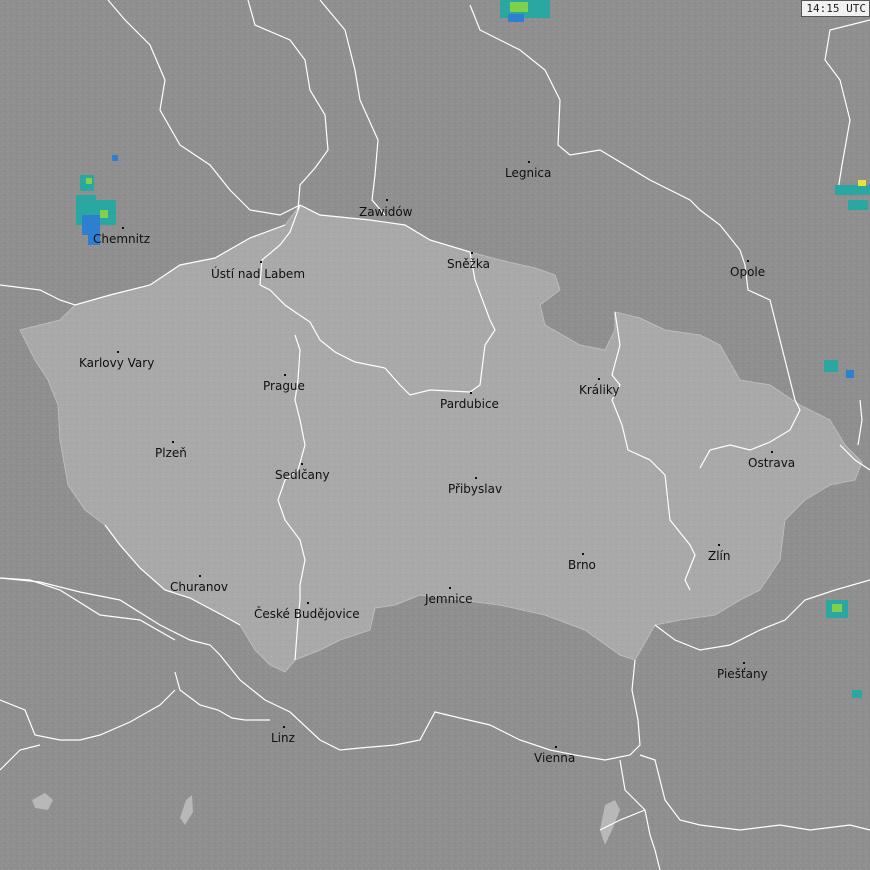 The height and width of the screenshot is (870, 870). Describe the element at coordinates (528, 173) in the screenshot. I see `city-label-legnica: Legnica` at that location.